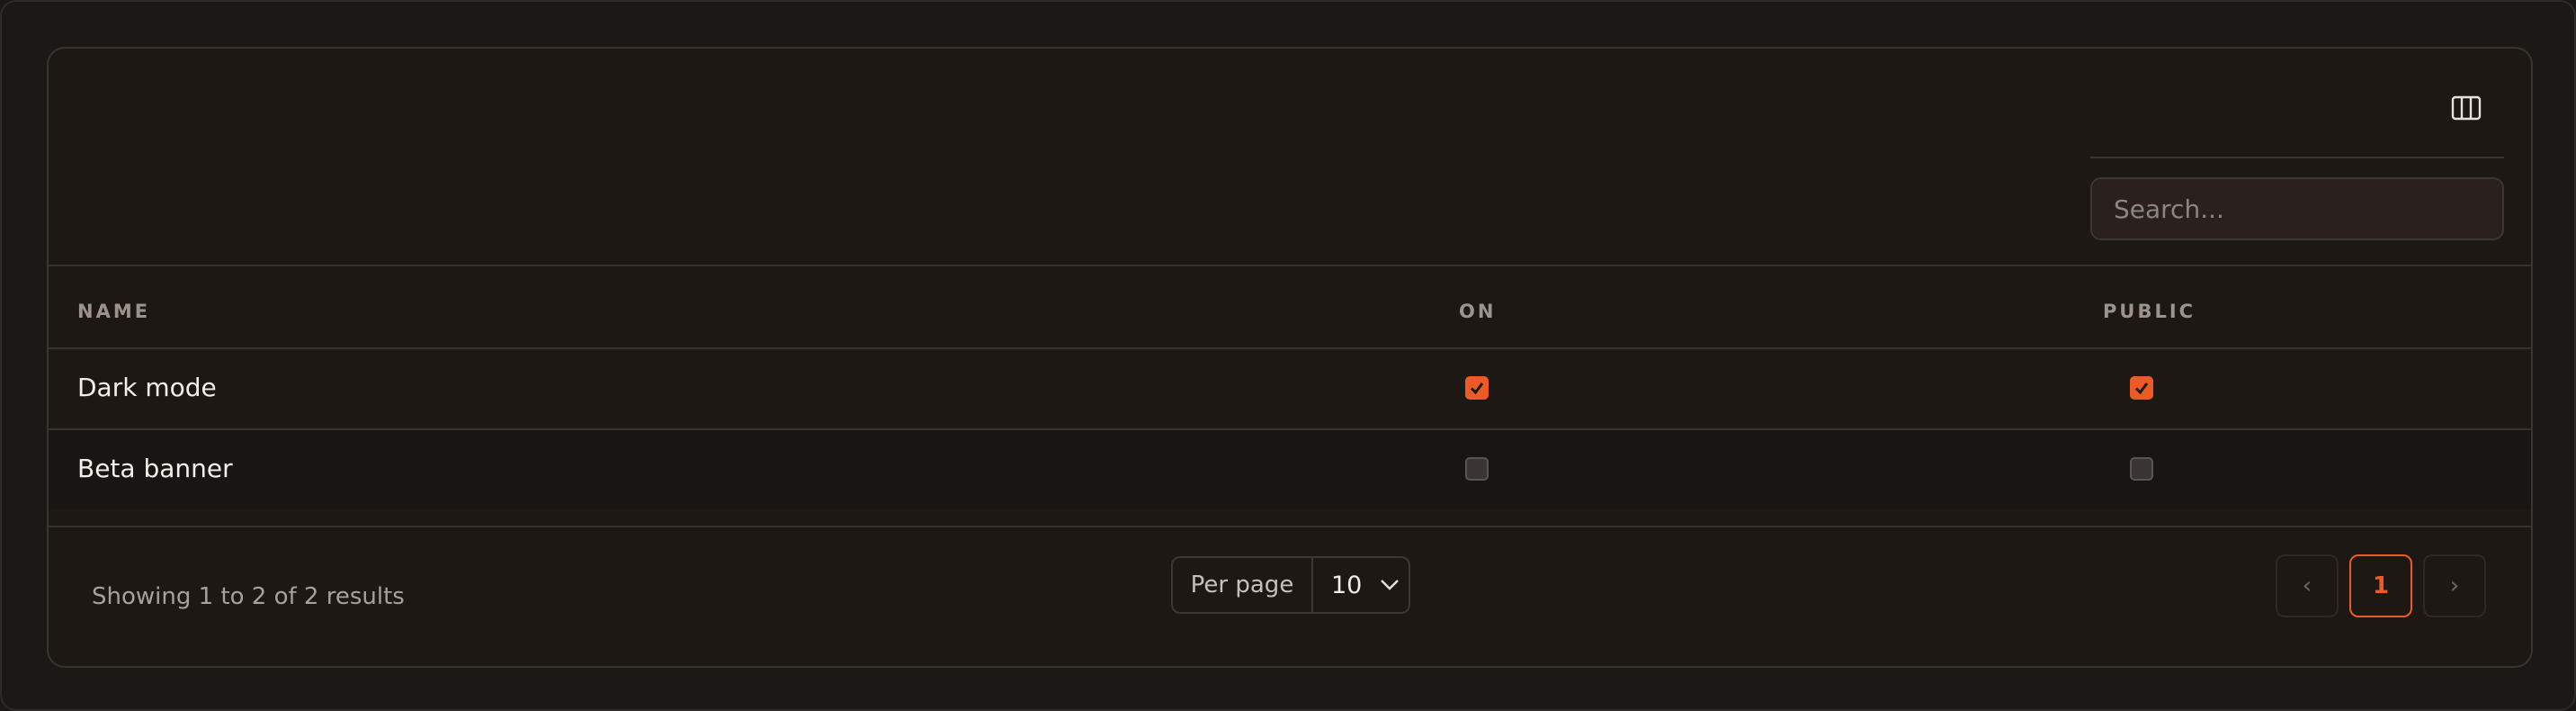  Describe the element at coordinates (2454, 585) in the screenshot. I see `next-page-button: ›` at that location.